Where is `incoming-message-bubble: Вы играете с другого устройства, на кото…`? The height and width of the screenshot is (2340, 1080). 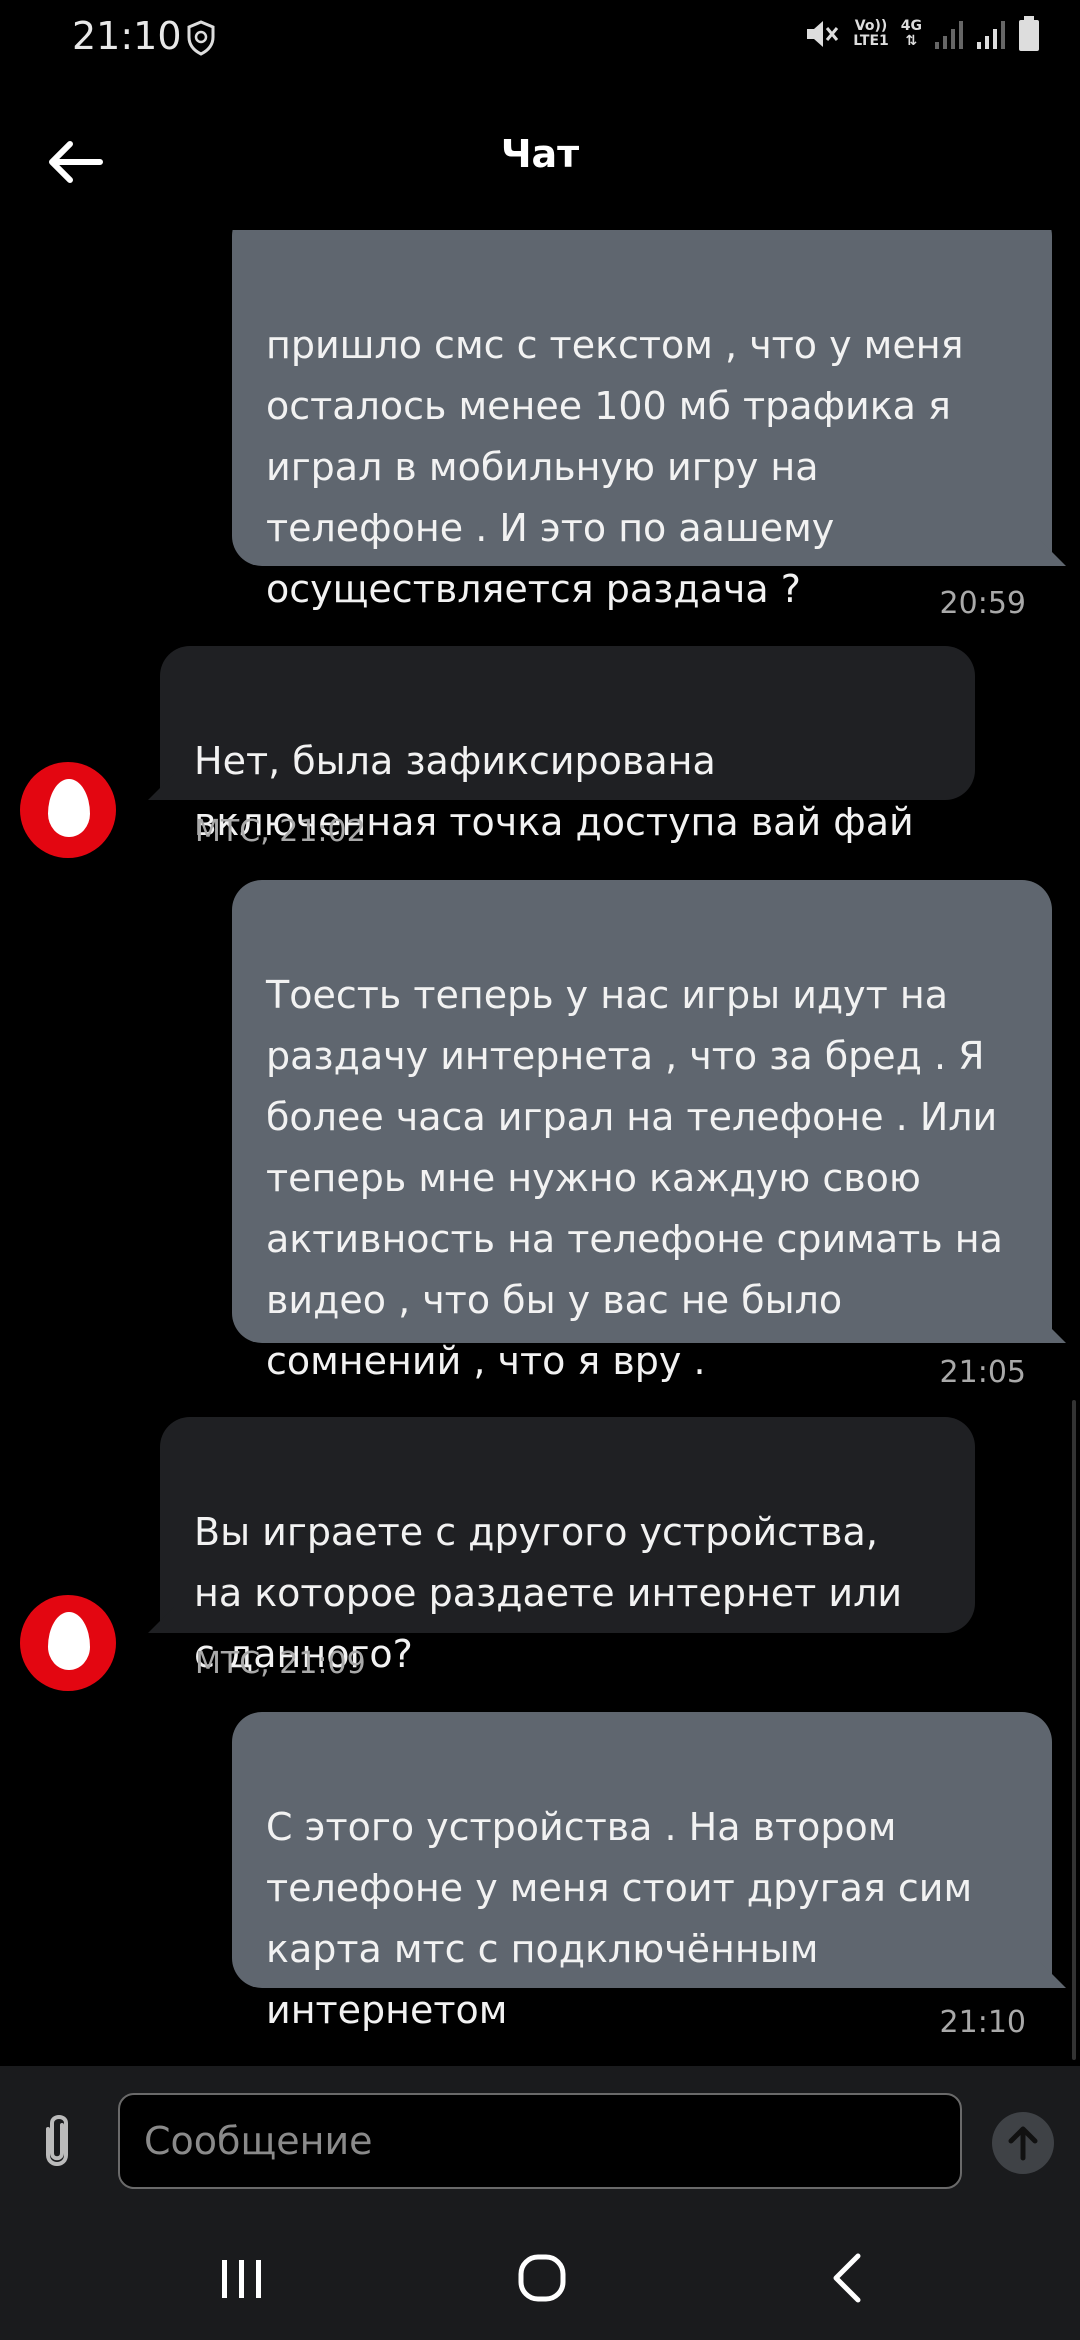 incoming-message-bubble: Вы играете с другого устройства, на кото… is located at coordinates (567, 1546).